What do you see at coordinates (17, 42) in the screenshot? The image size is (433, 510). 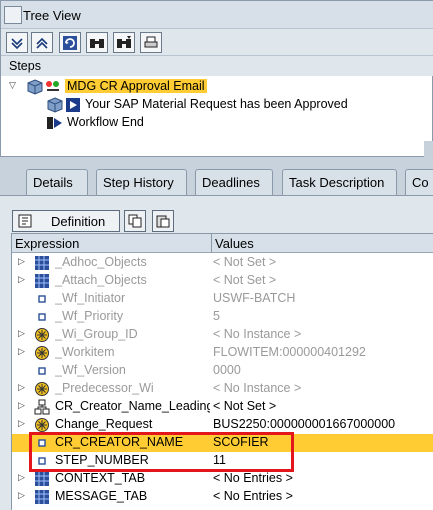 I see `expand-all-icon` at bounding box center [17, 42].